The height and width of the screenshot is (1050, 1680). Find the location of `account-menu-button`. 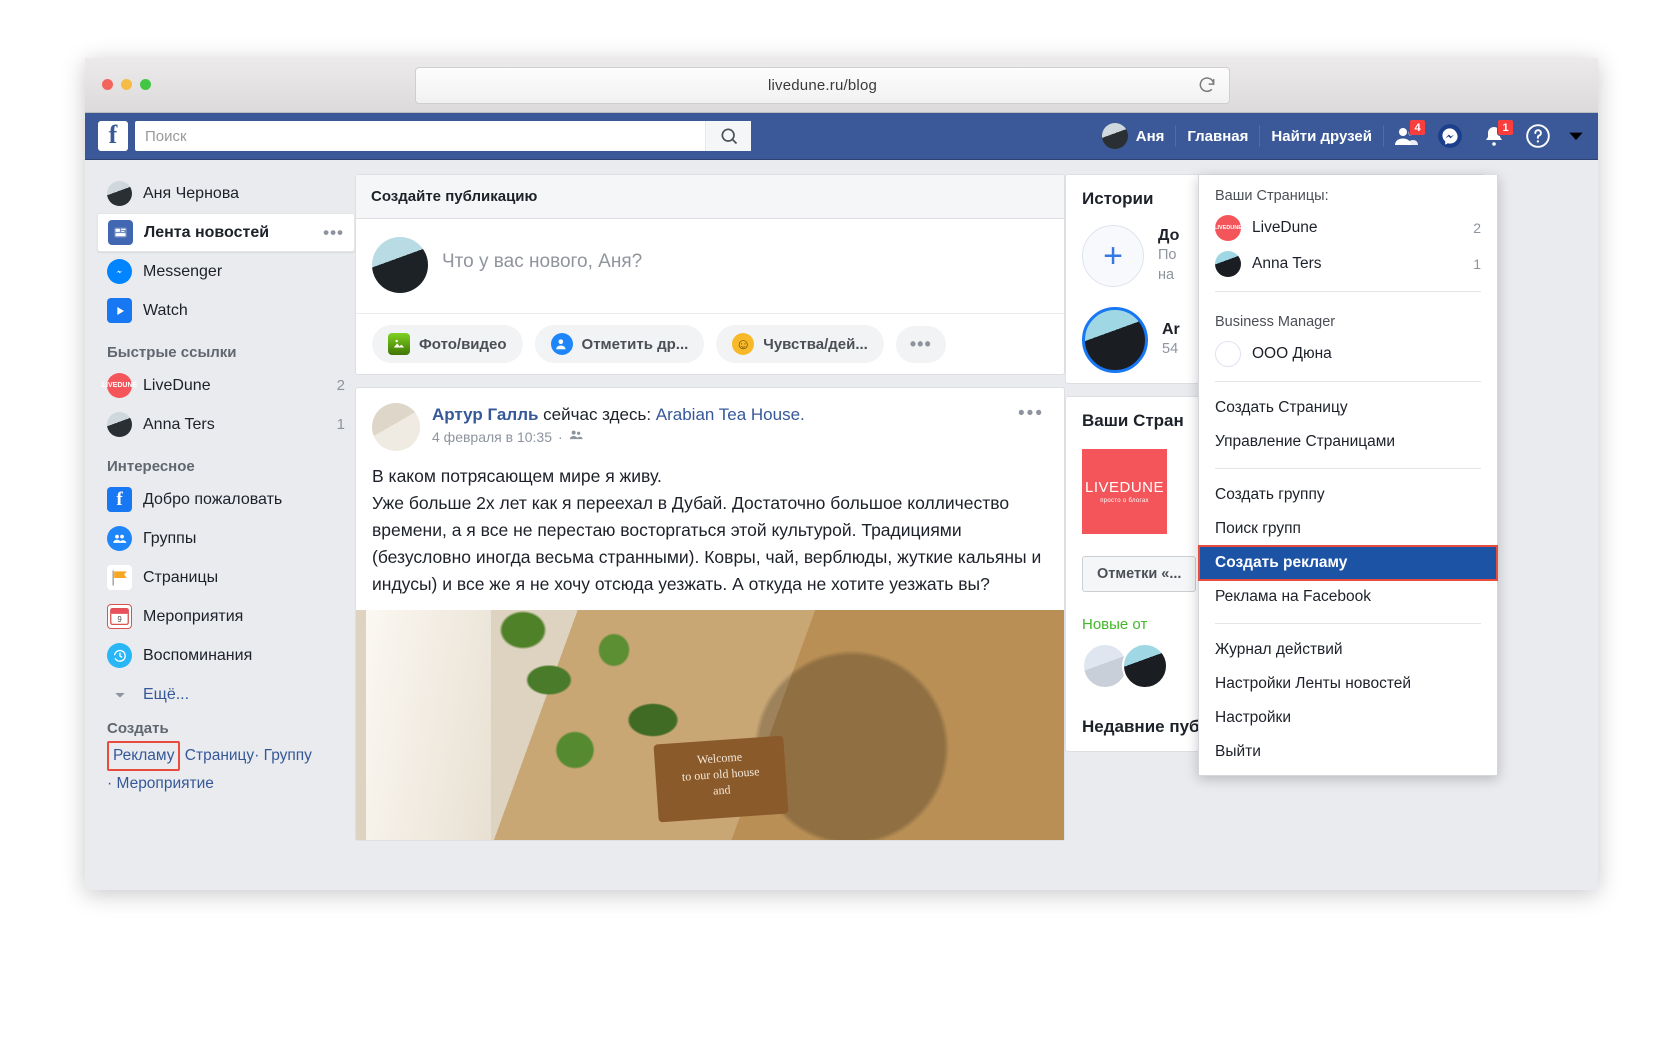

account-menu-button is located at coordinates (1576, 136).